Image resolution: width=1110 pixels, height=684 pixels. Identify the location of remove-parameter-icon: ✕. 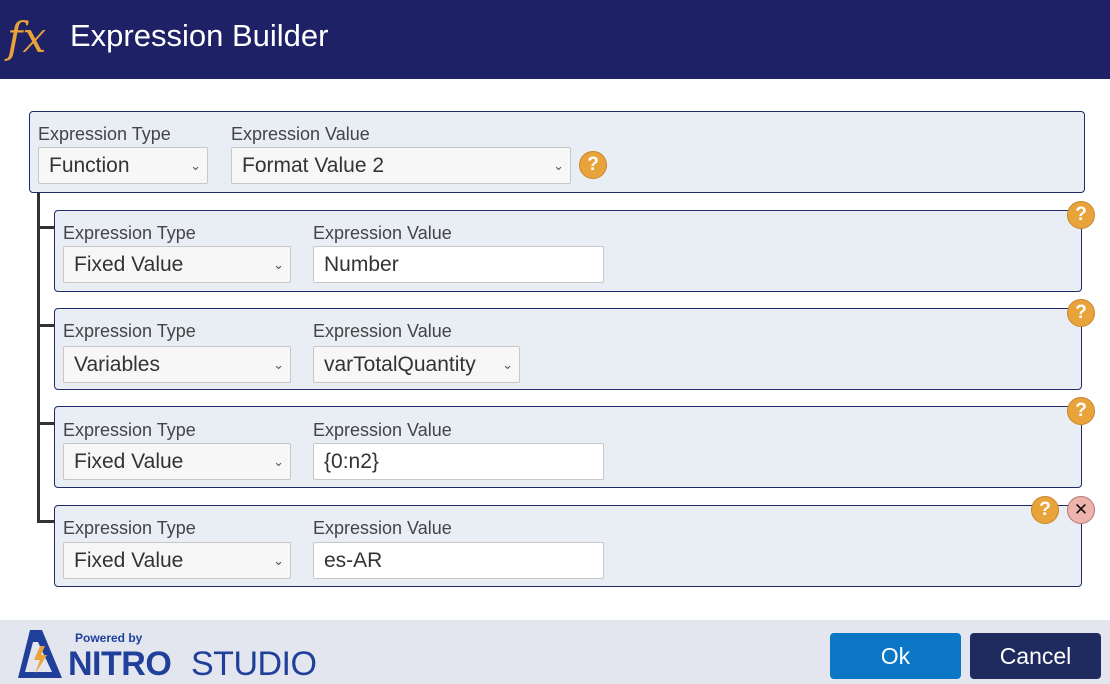
(1081, 510).